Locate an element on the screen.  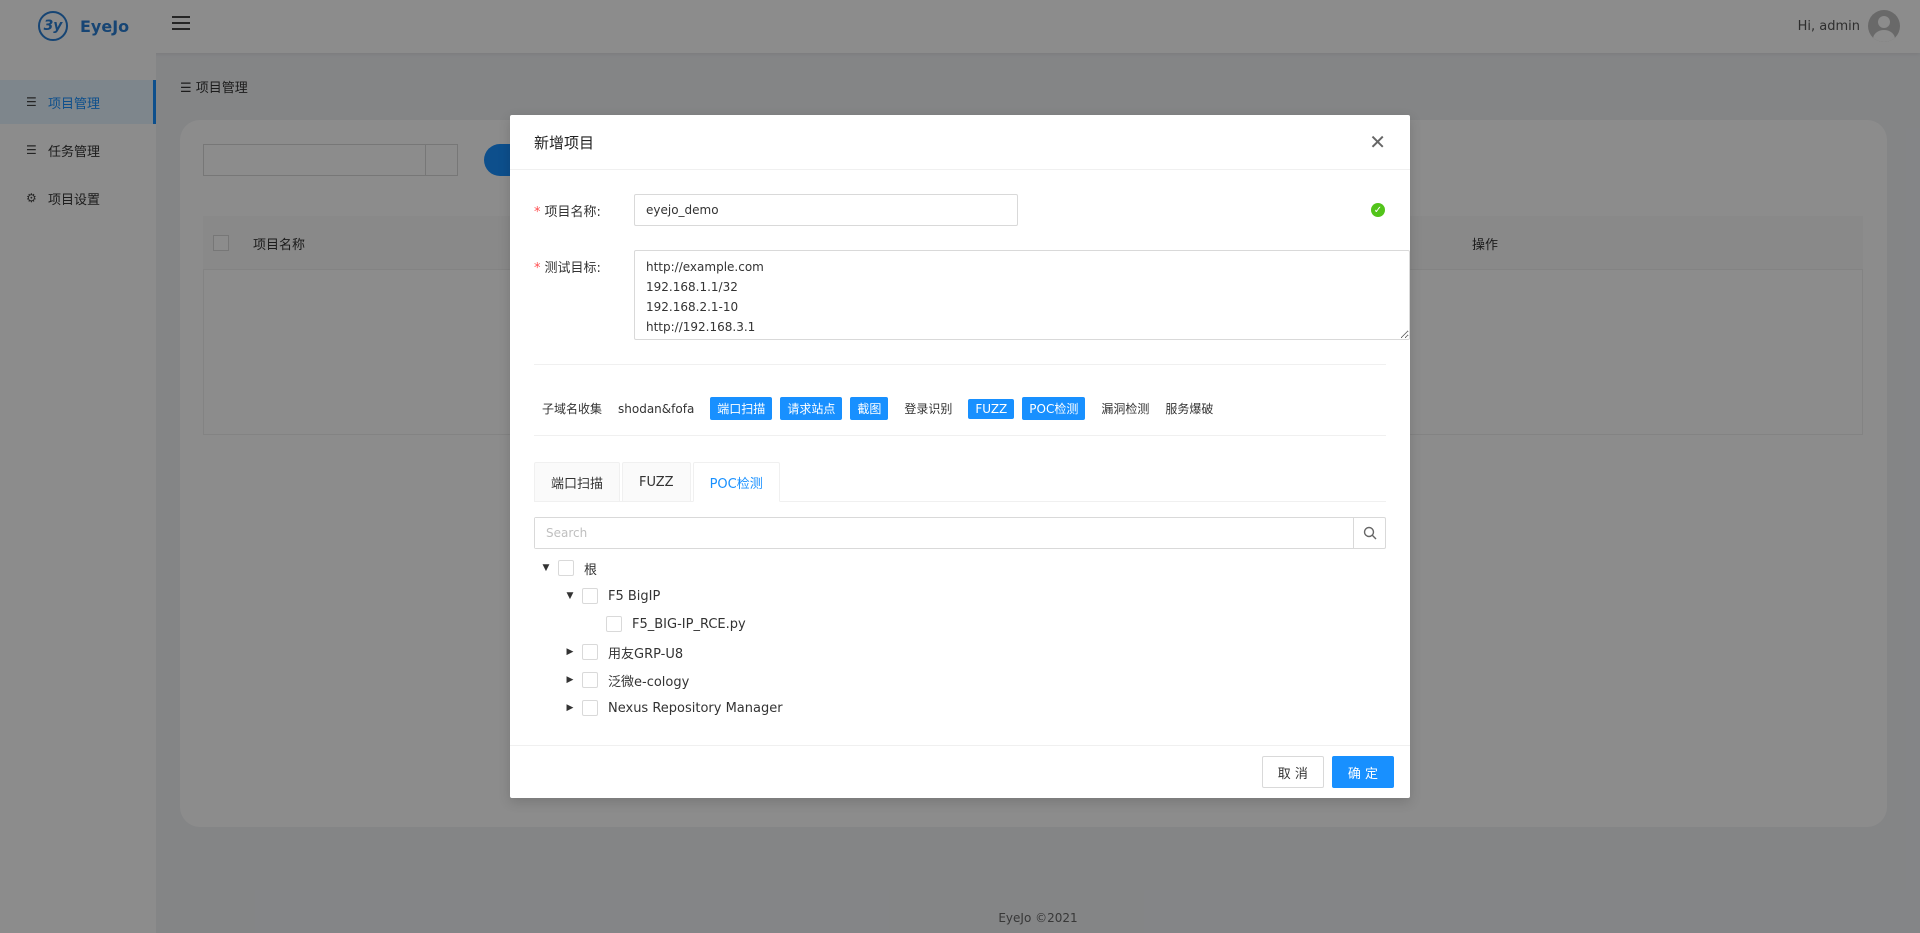
tag-port-scan: 端口扫描 is located at coordinates (741, 408).